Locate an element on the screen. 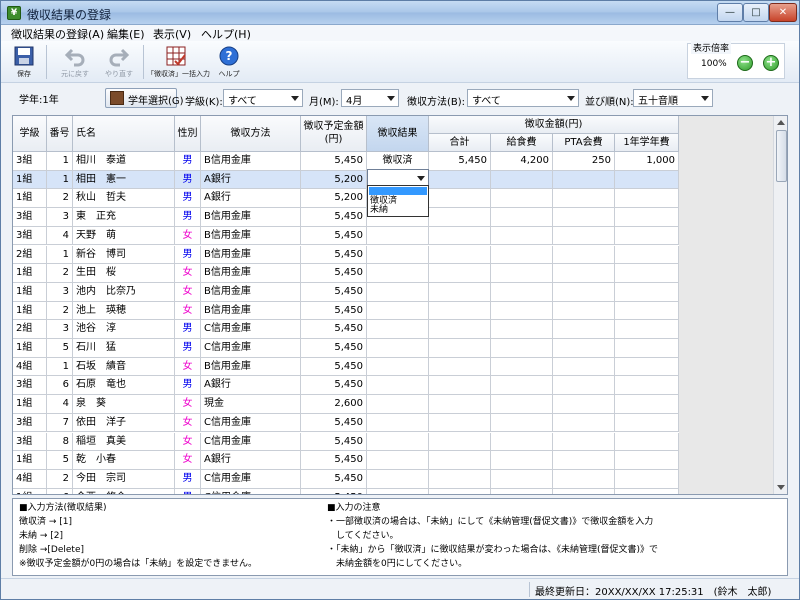 Image resolution: width=800 pixels, height=600 pixels. bulk-insert-button: 「徴収済」一括入力 is located at coordinates (178, 62).